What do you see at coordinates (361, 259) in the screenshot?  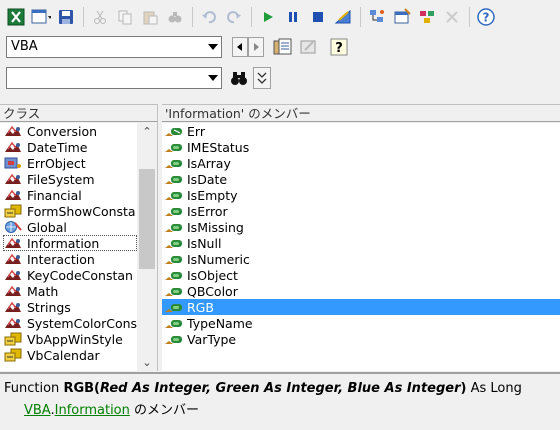 I see `member-item: IsNumeric` at bounding box center [361, 259].